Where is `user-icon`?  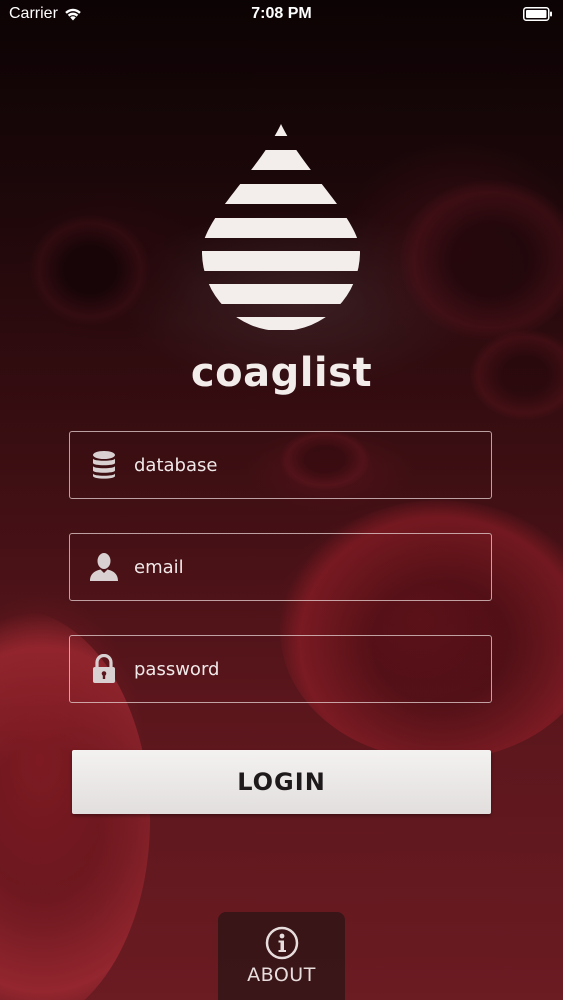
user-icon is located at coordinates (104, 567).